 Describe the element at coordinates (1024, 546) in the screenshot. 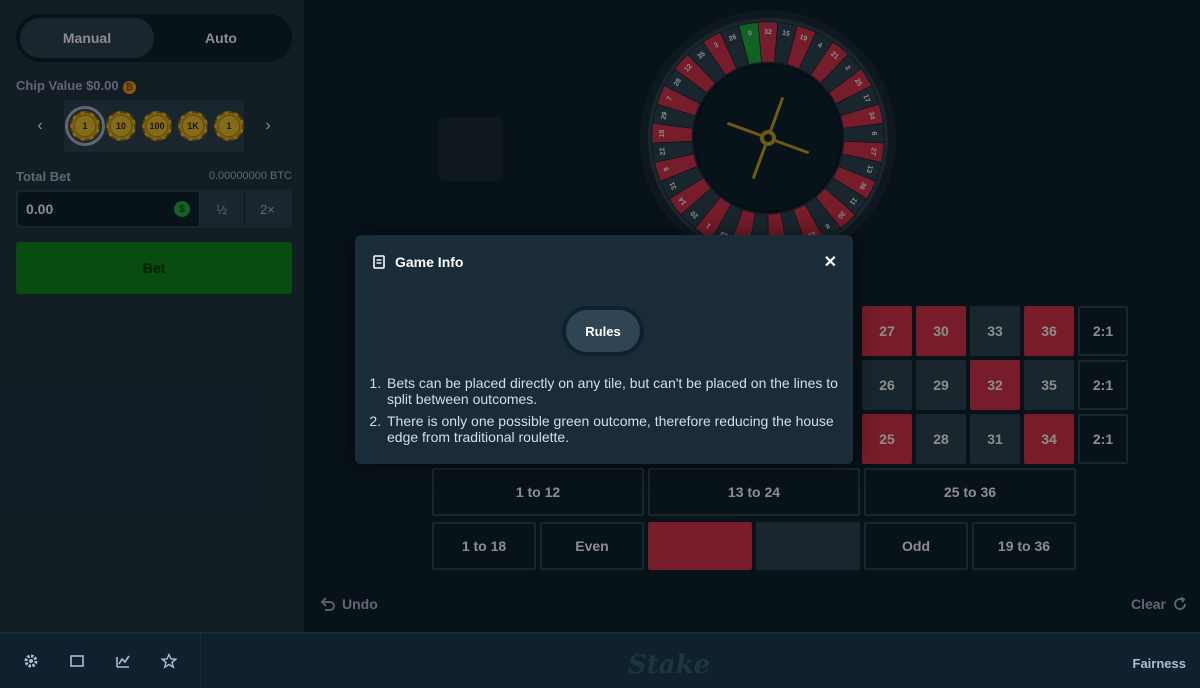

I see `bet-19-to-36: 19 to 36` at that location.